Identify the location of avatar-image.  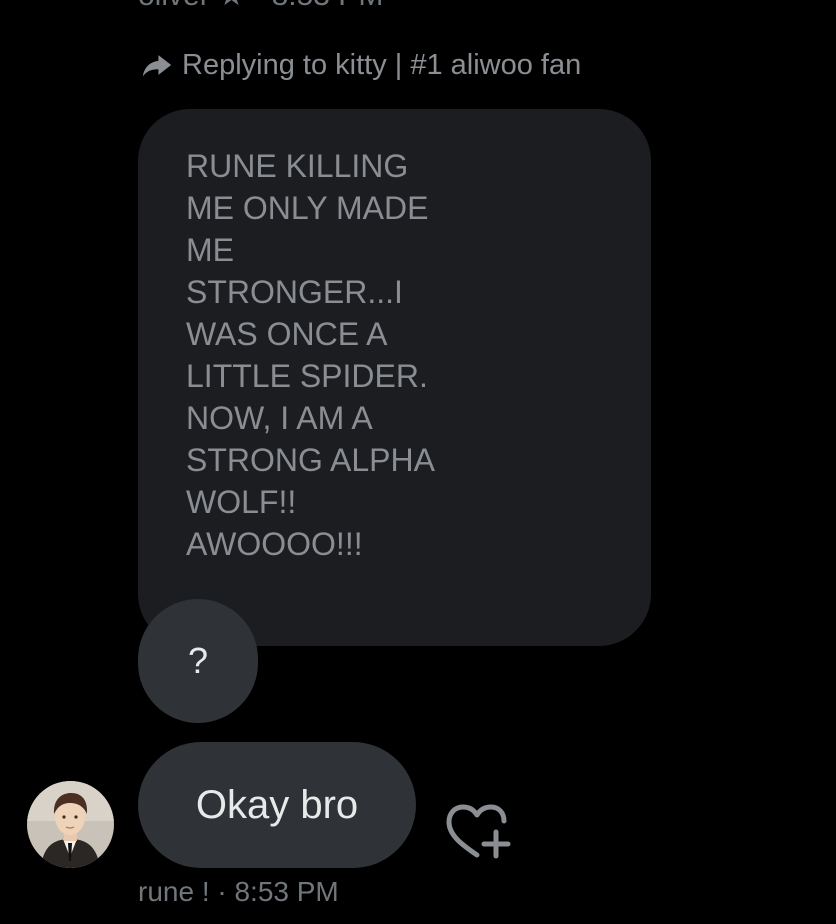
(70, 824).